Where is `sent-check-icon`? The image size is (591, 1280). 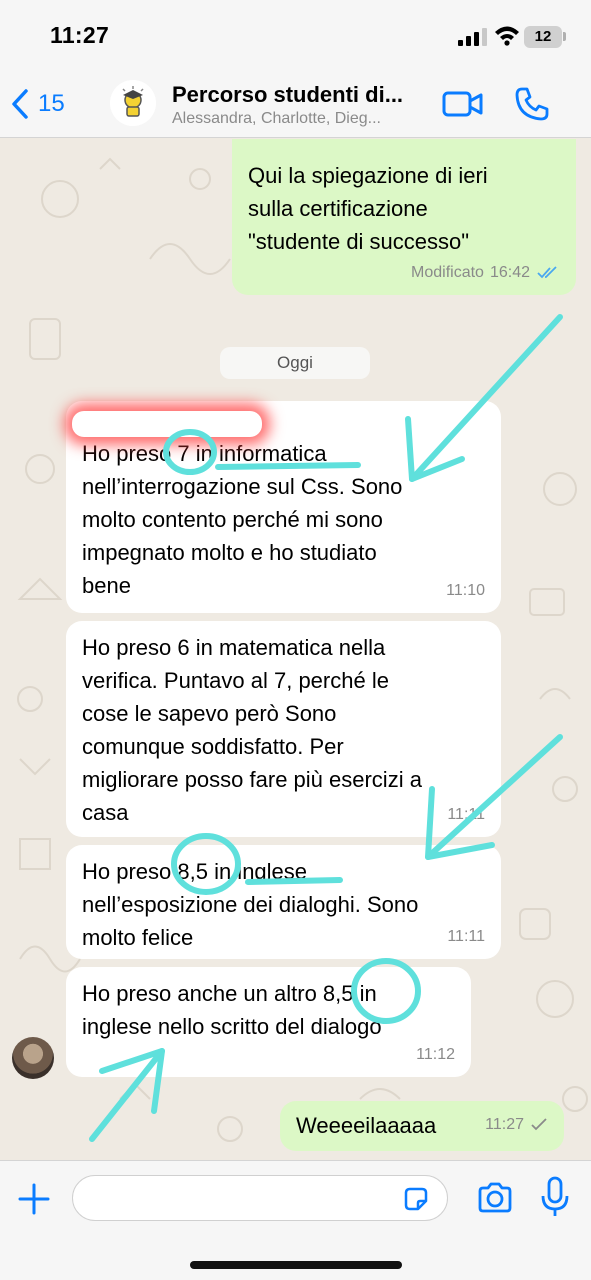
sent-check-icon is located at coordinates (539, 1123).